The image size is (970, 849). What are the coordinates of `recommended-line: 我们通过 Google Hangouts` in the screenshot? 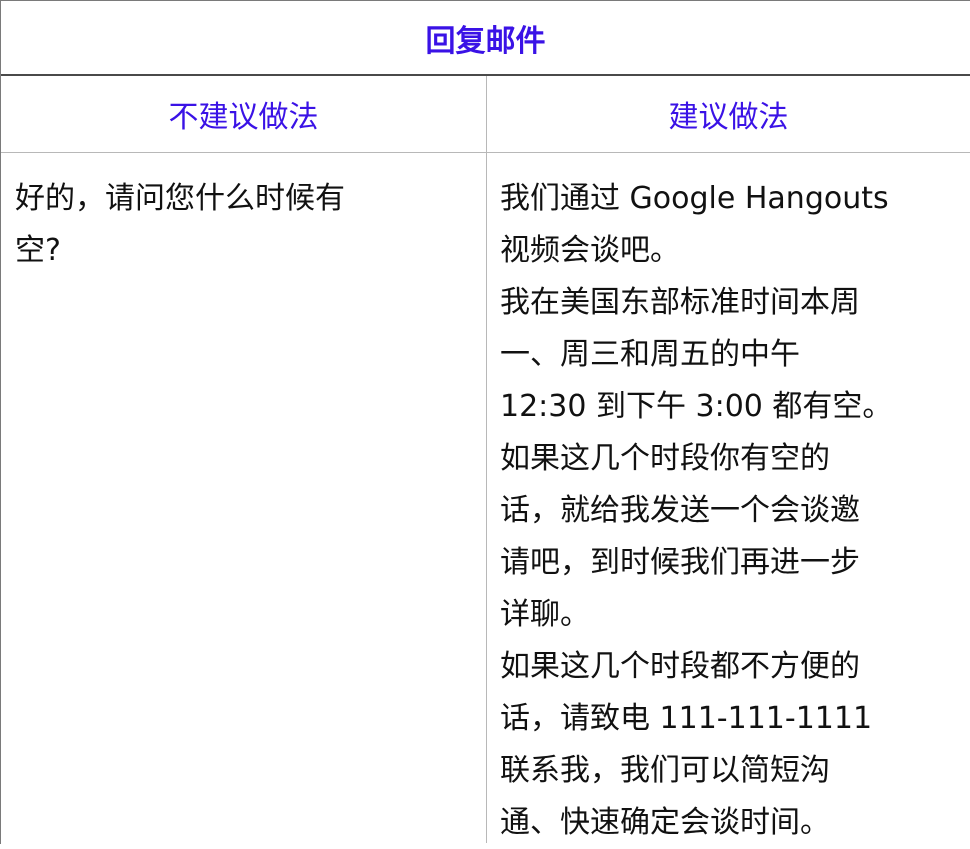 It's located at (694, 198).